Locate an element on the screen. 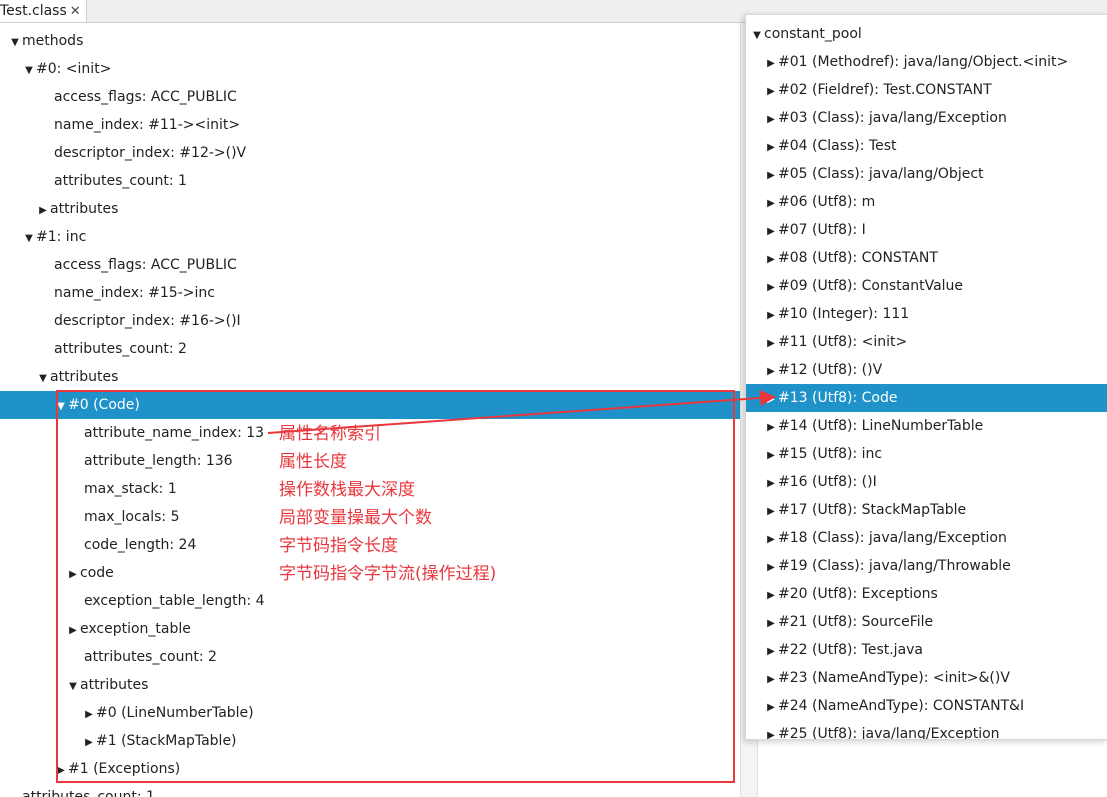 The width and height of the screenshot is (1107, 797). tab-test-class: Test.class ✕ is located at coordinates (43, 11).